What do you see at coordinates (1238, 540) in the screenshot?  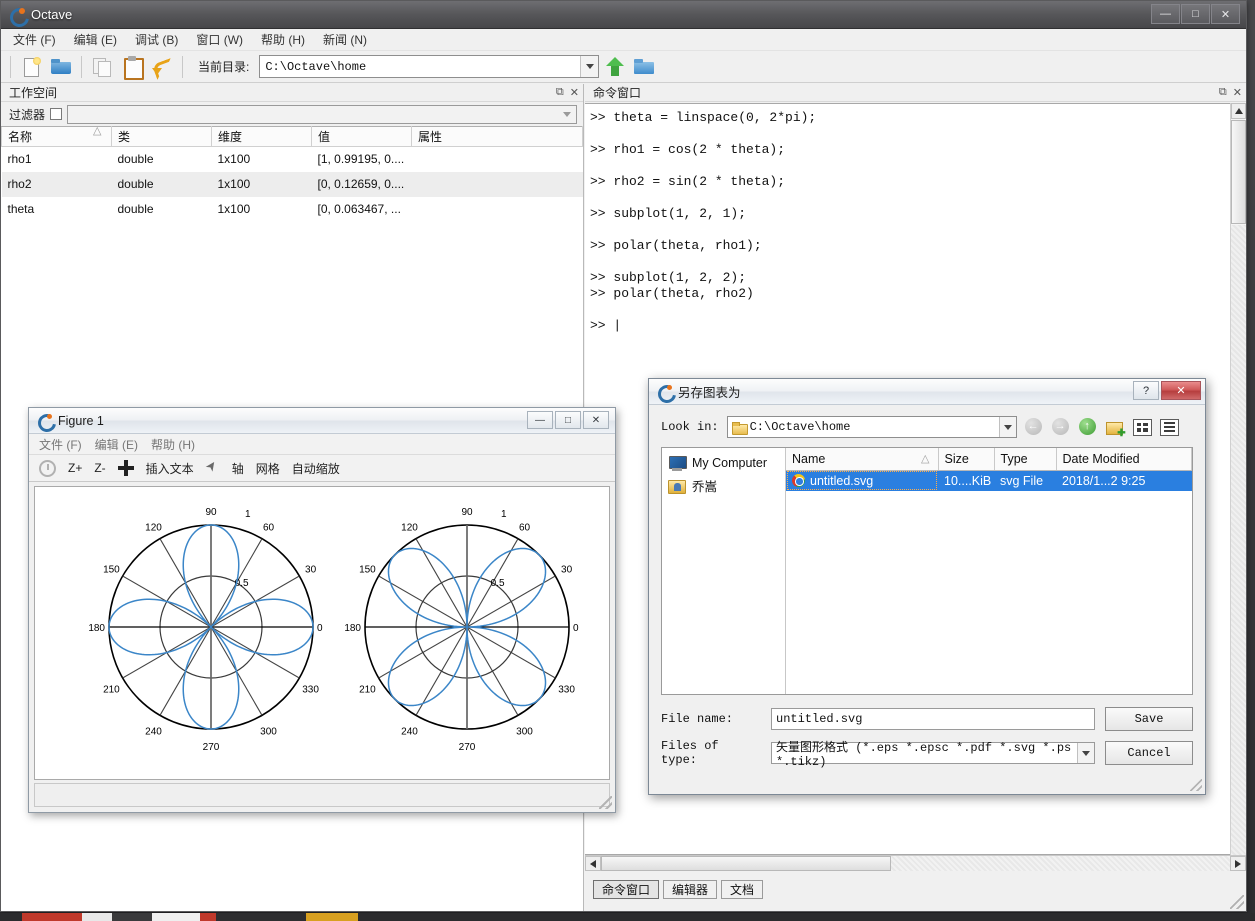 I see `scrollbar-track` at bounding box center [1238, 540].